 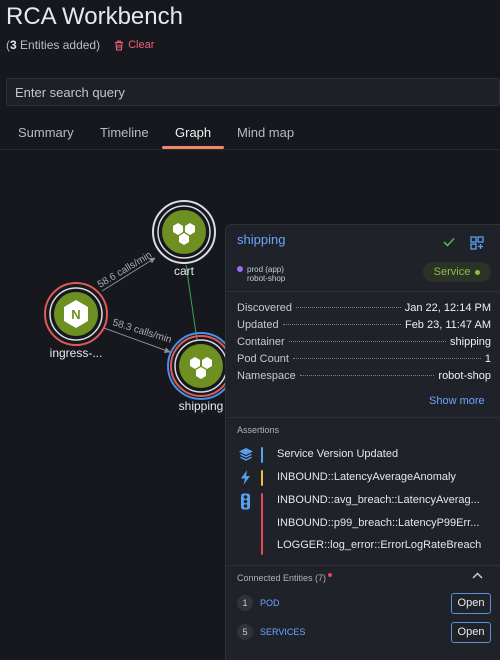 I want to click on node-label-shipping: shipping, so click(x=201, y=406).